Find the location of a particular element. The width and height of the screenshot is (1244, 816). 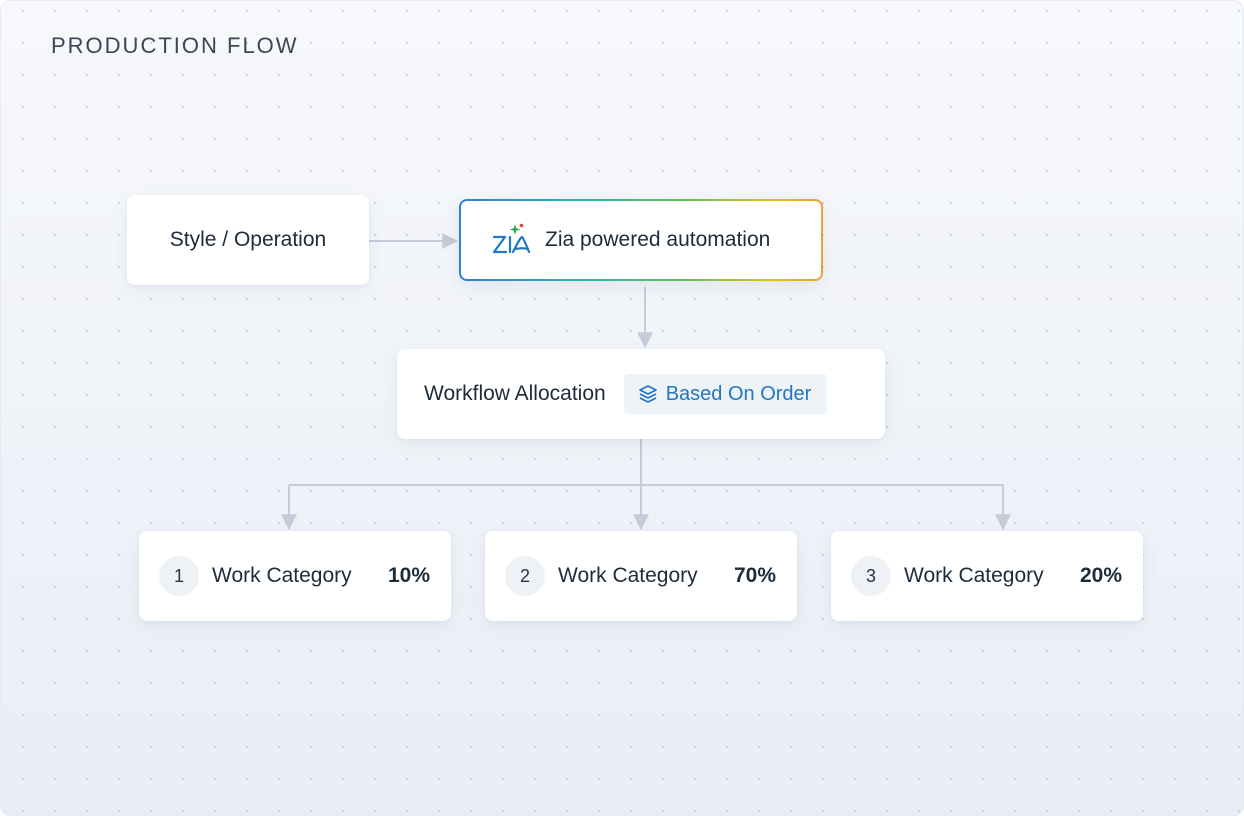

category-number-badge: 3 is located at coordinates (871, 576).